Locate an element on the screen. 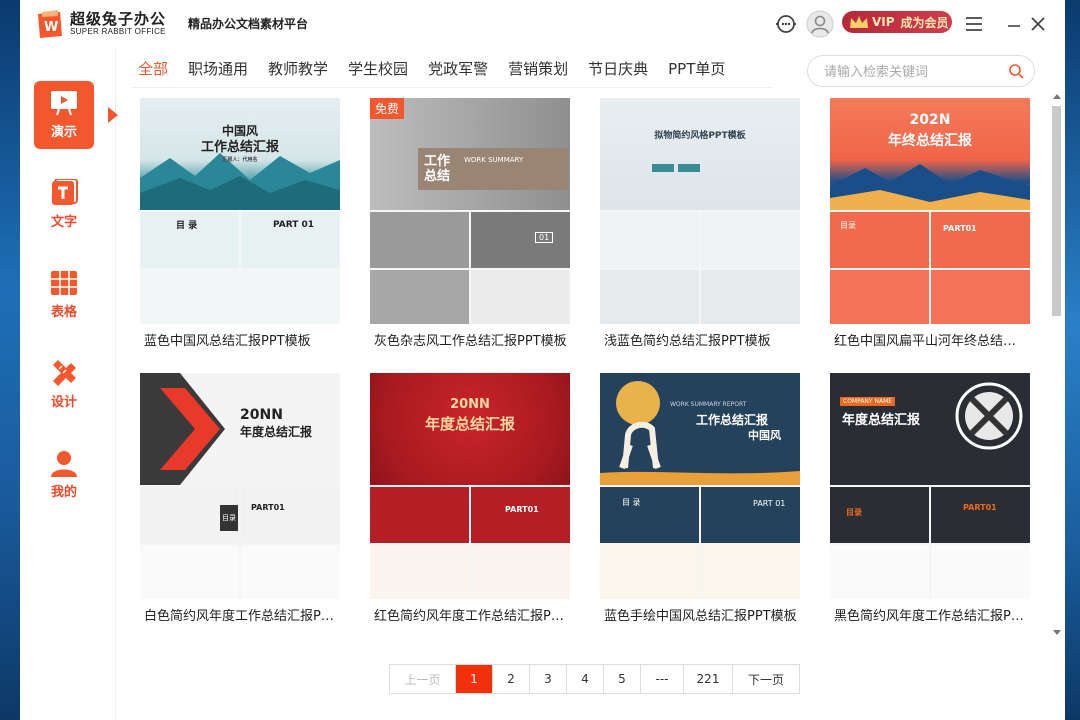 The image size is (1080, 720). vertical-scrollbar is located at coordinates (1056, 366).